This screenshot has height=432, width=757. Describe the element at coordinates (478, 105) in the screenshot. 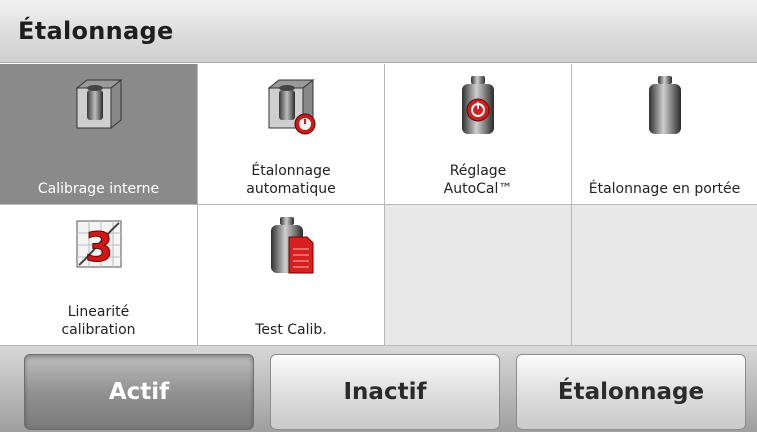

I see `weight-red-power-icon` at that location.